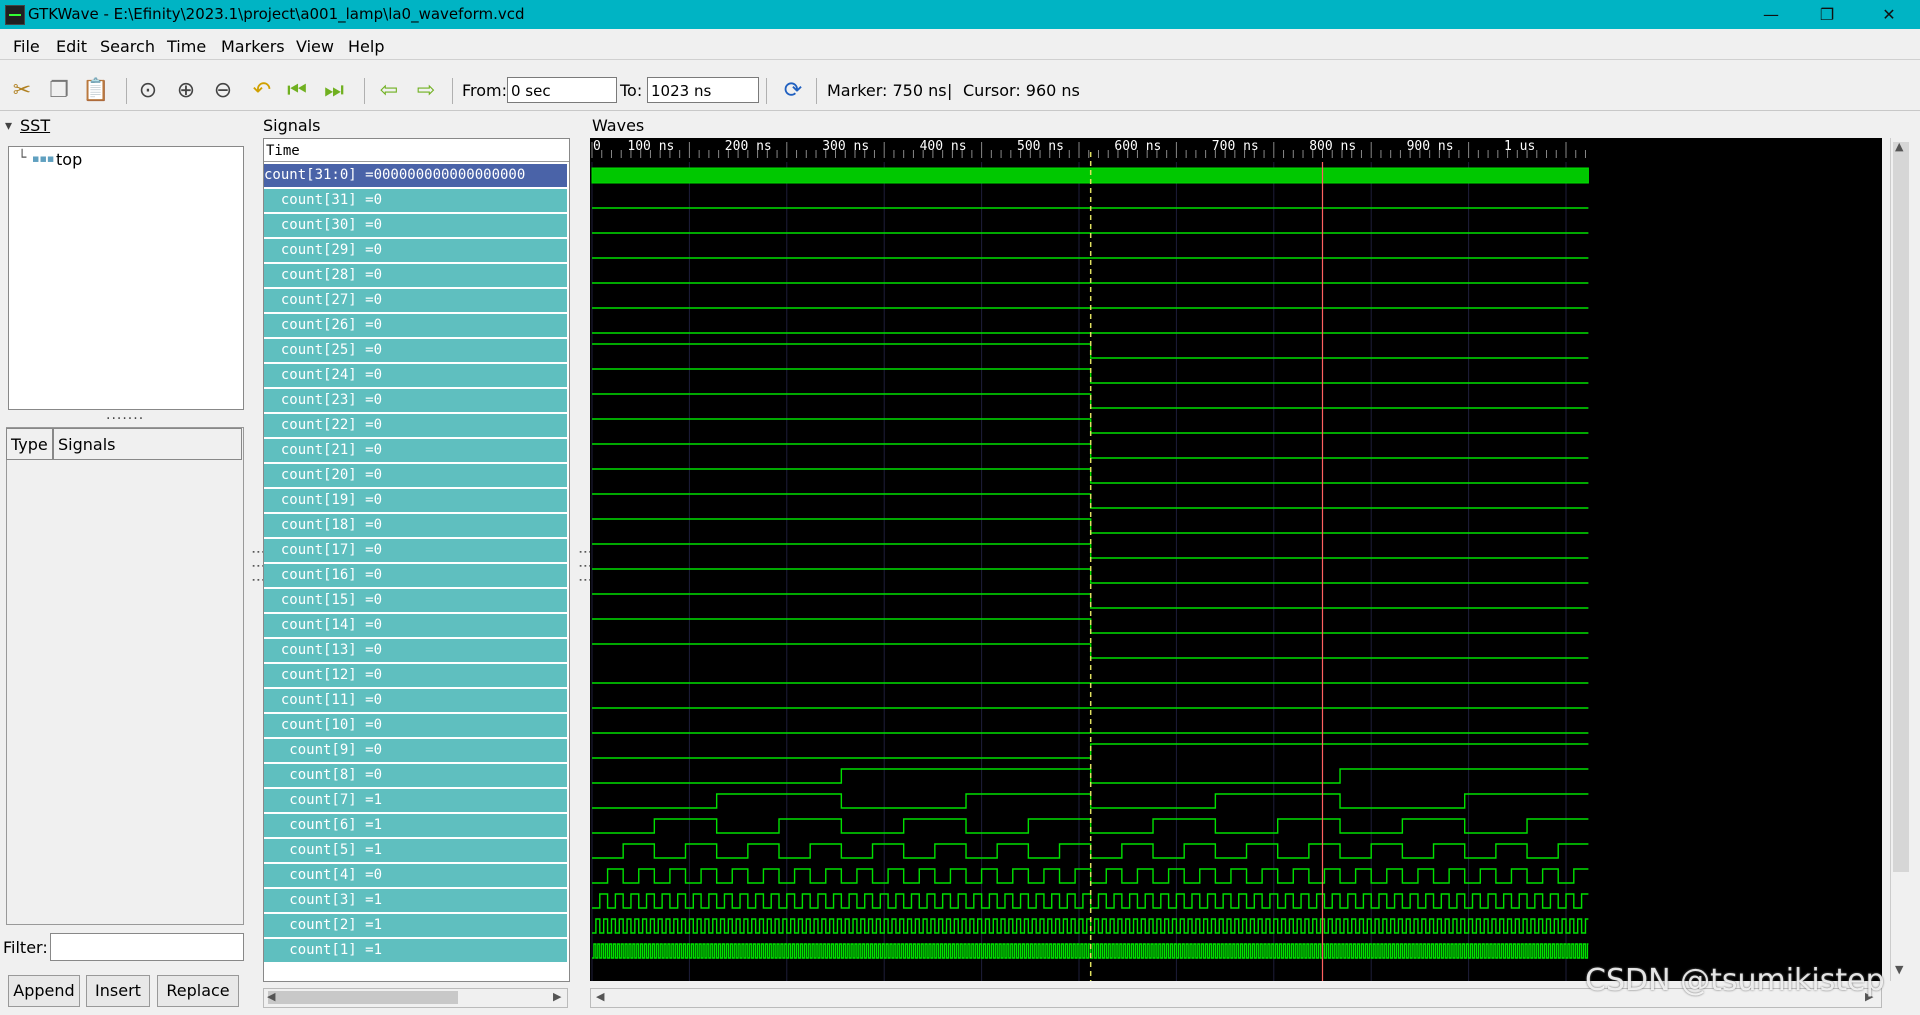 The height and width of the screenshot is (1015, 1920). What do you see at coordinates (415, 950) in the screenshot?
I see `signal-row: count[1] =1` at bounding box center [415, 950].